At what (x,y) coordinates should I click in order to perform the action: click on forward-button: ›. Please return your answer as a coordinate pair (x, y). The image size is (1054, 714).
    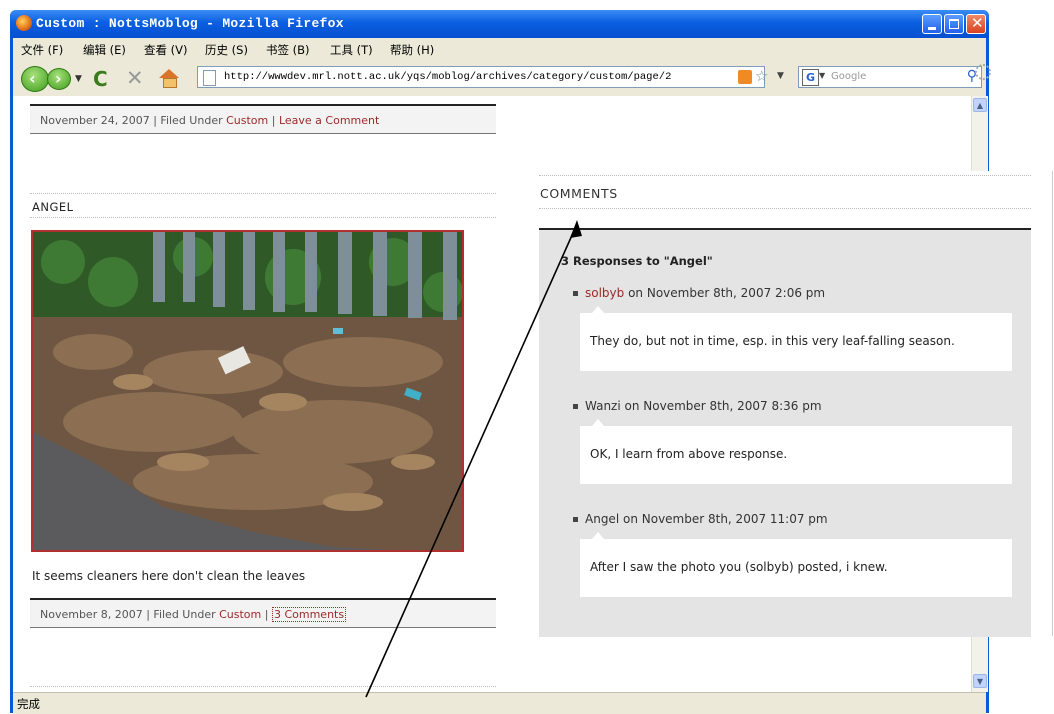
    Looking at the image, I should click on (59, 79).